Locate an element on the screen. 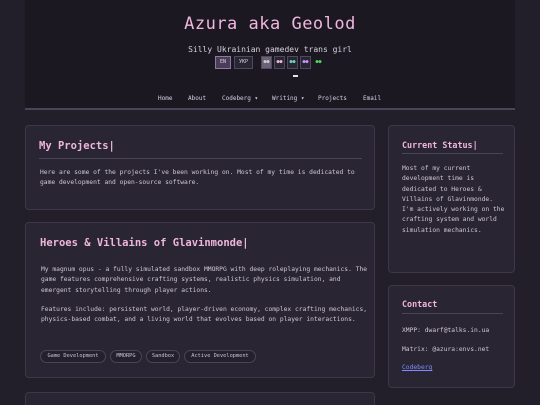  lang-ukr-button: УКР is located at coordinates (243, 62).